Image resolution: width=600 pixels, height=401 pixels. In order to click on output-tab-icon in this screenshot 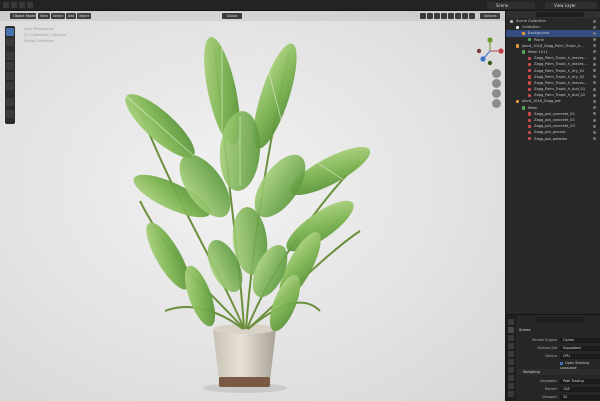, I will do `click(511, 338)`.